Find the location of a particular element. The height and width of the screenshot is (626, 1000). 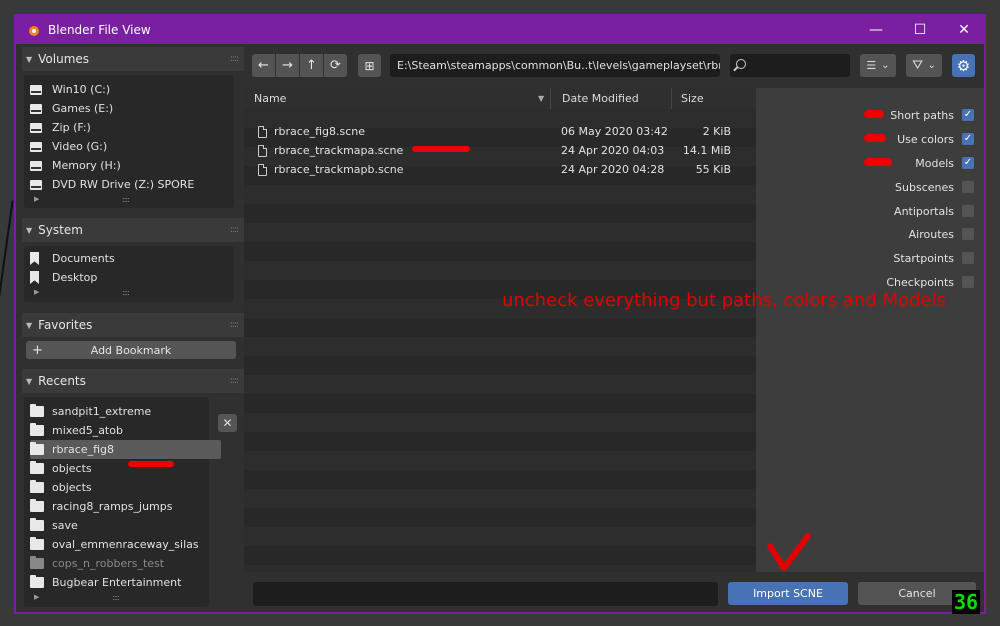

option-antiportals: Antiportals is located at coordinates (934, 211).